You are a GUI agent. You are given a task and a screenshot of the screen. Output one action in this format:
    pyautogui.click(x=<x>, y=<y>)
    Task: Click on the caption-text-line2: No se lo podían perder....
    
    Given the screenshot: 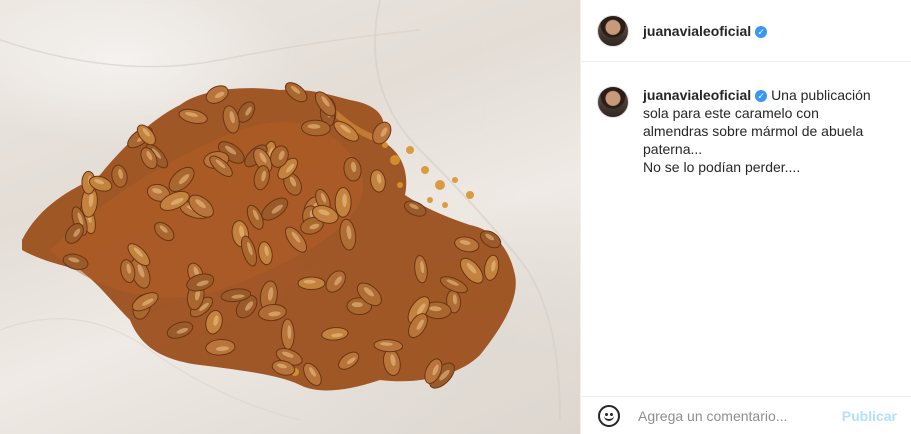 What is the action you would take?
    pyautogui.click(x=722, y=167)
    